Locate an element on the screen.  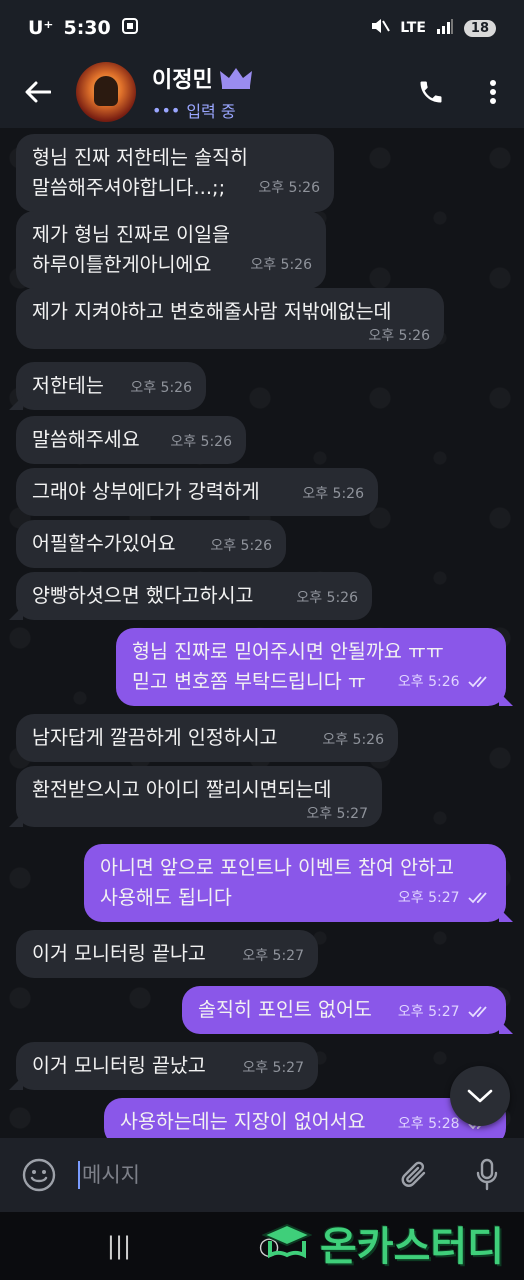
message-text: 믿고 변호쫌 부탁드립니다 ㅠ is located at coordinates (249, 681).